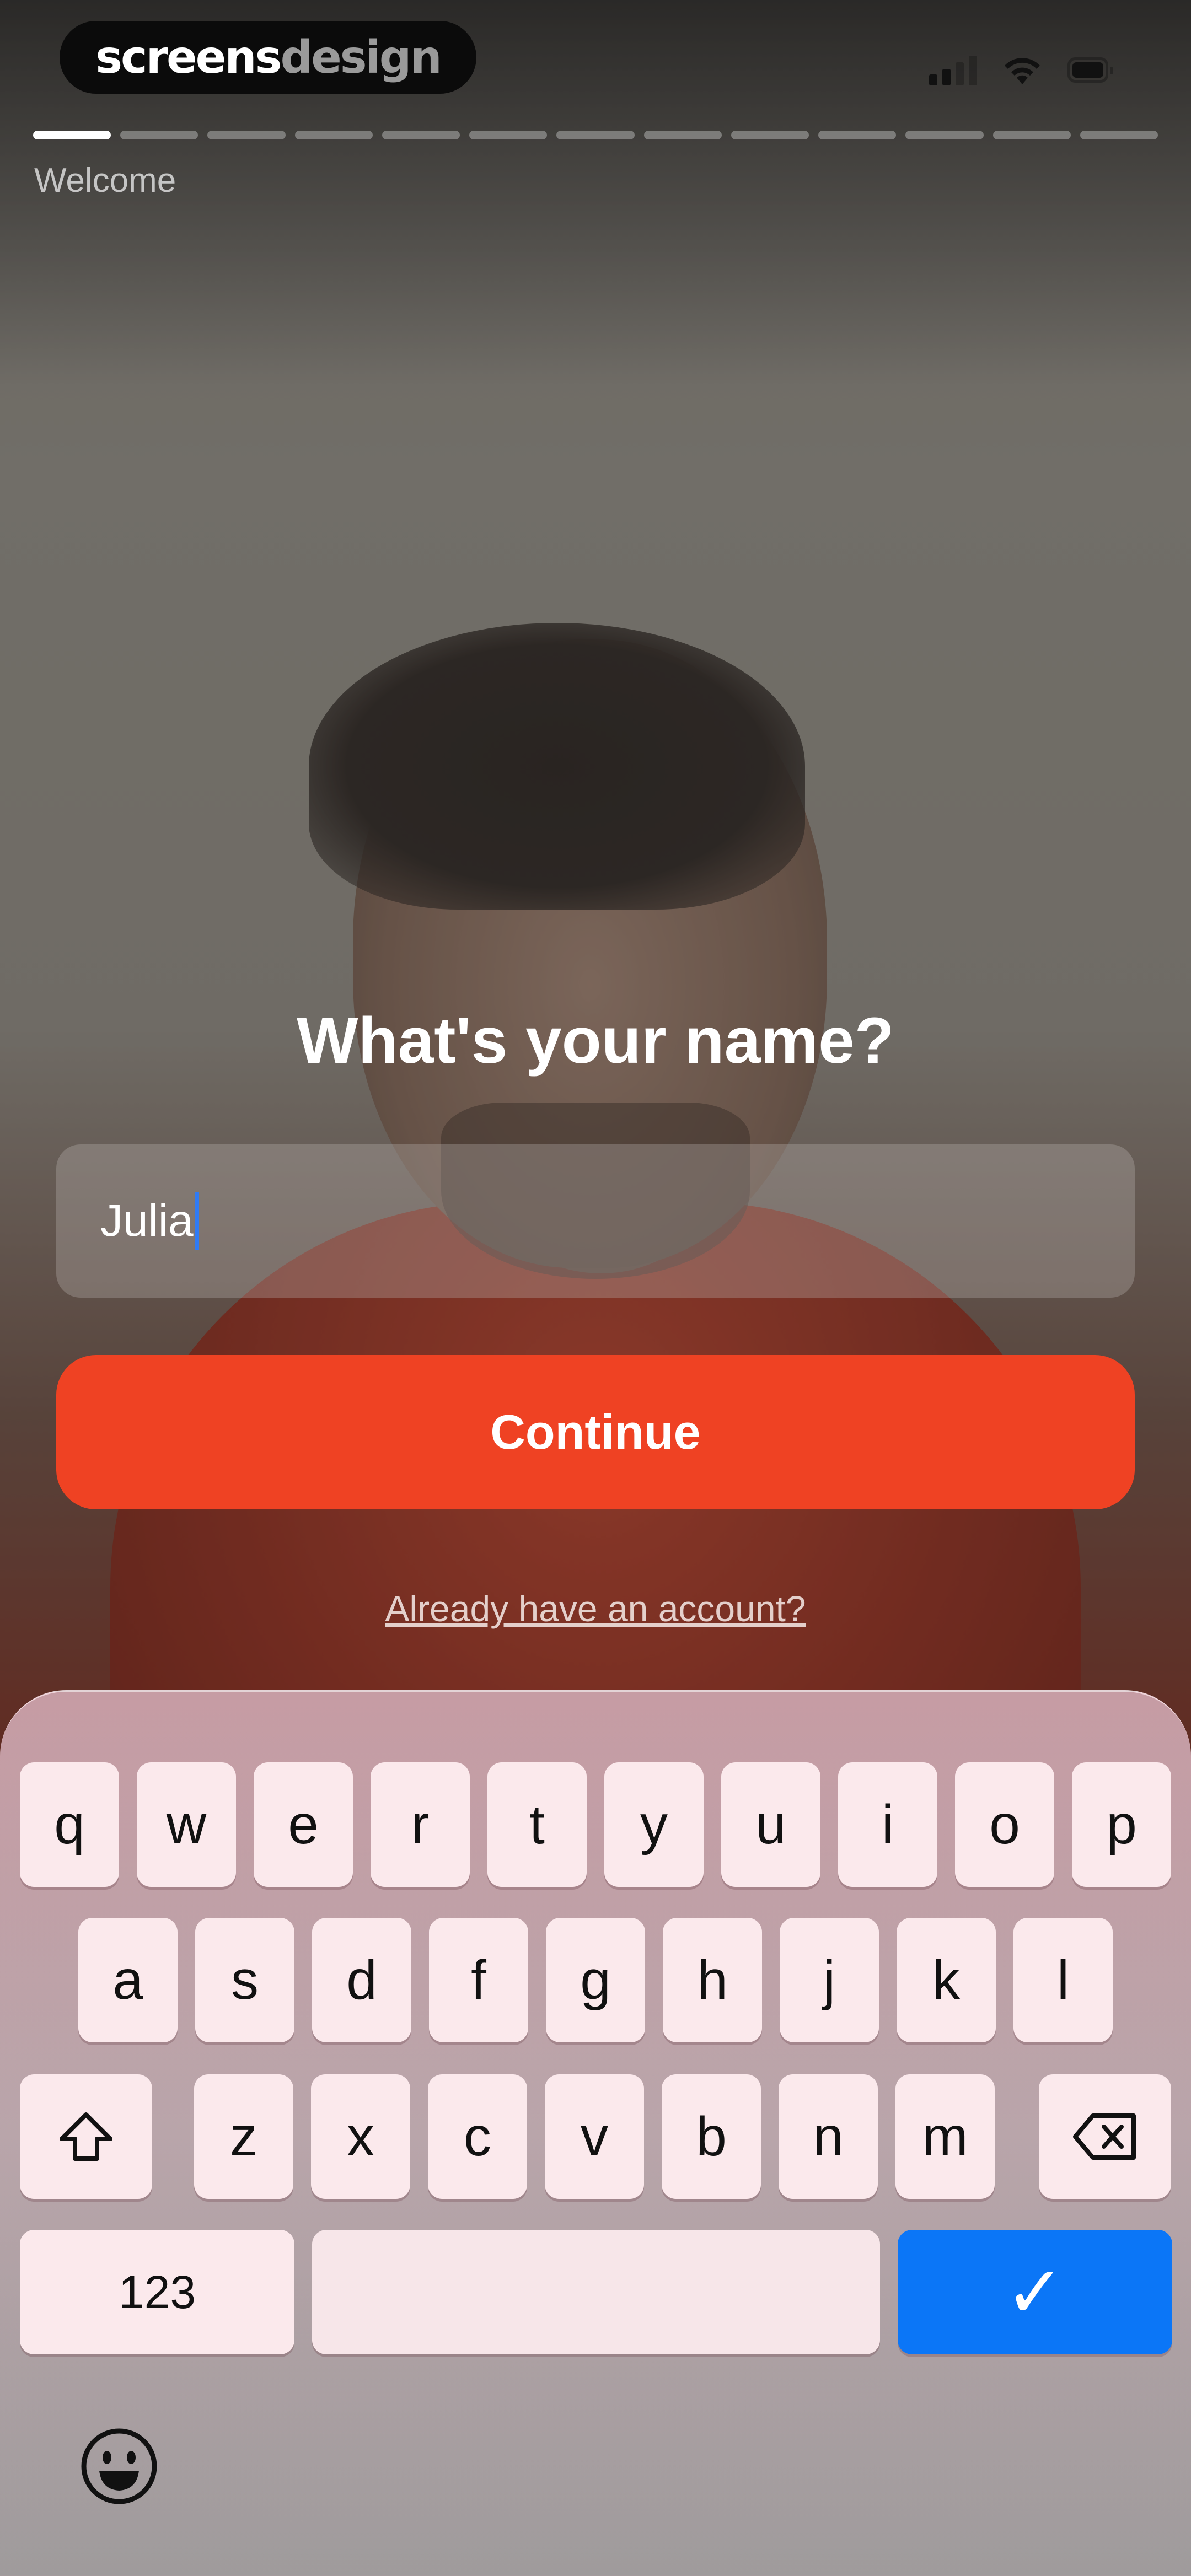 The width and height of the screenshot is (1191, 2576). What do you see at coordinates (1035, 2292) in the screenshot?
I see `confirm-key: ✓` at bounding box center [1035, 2292].